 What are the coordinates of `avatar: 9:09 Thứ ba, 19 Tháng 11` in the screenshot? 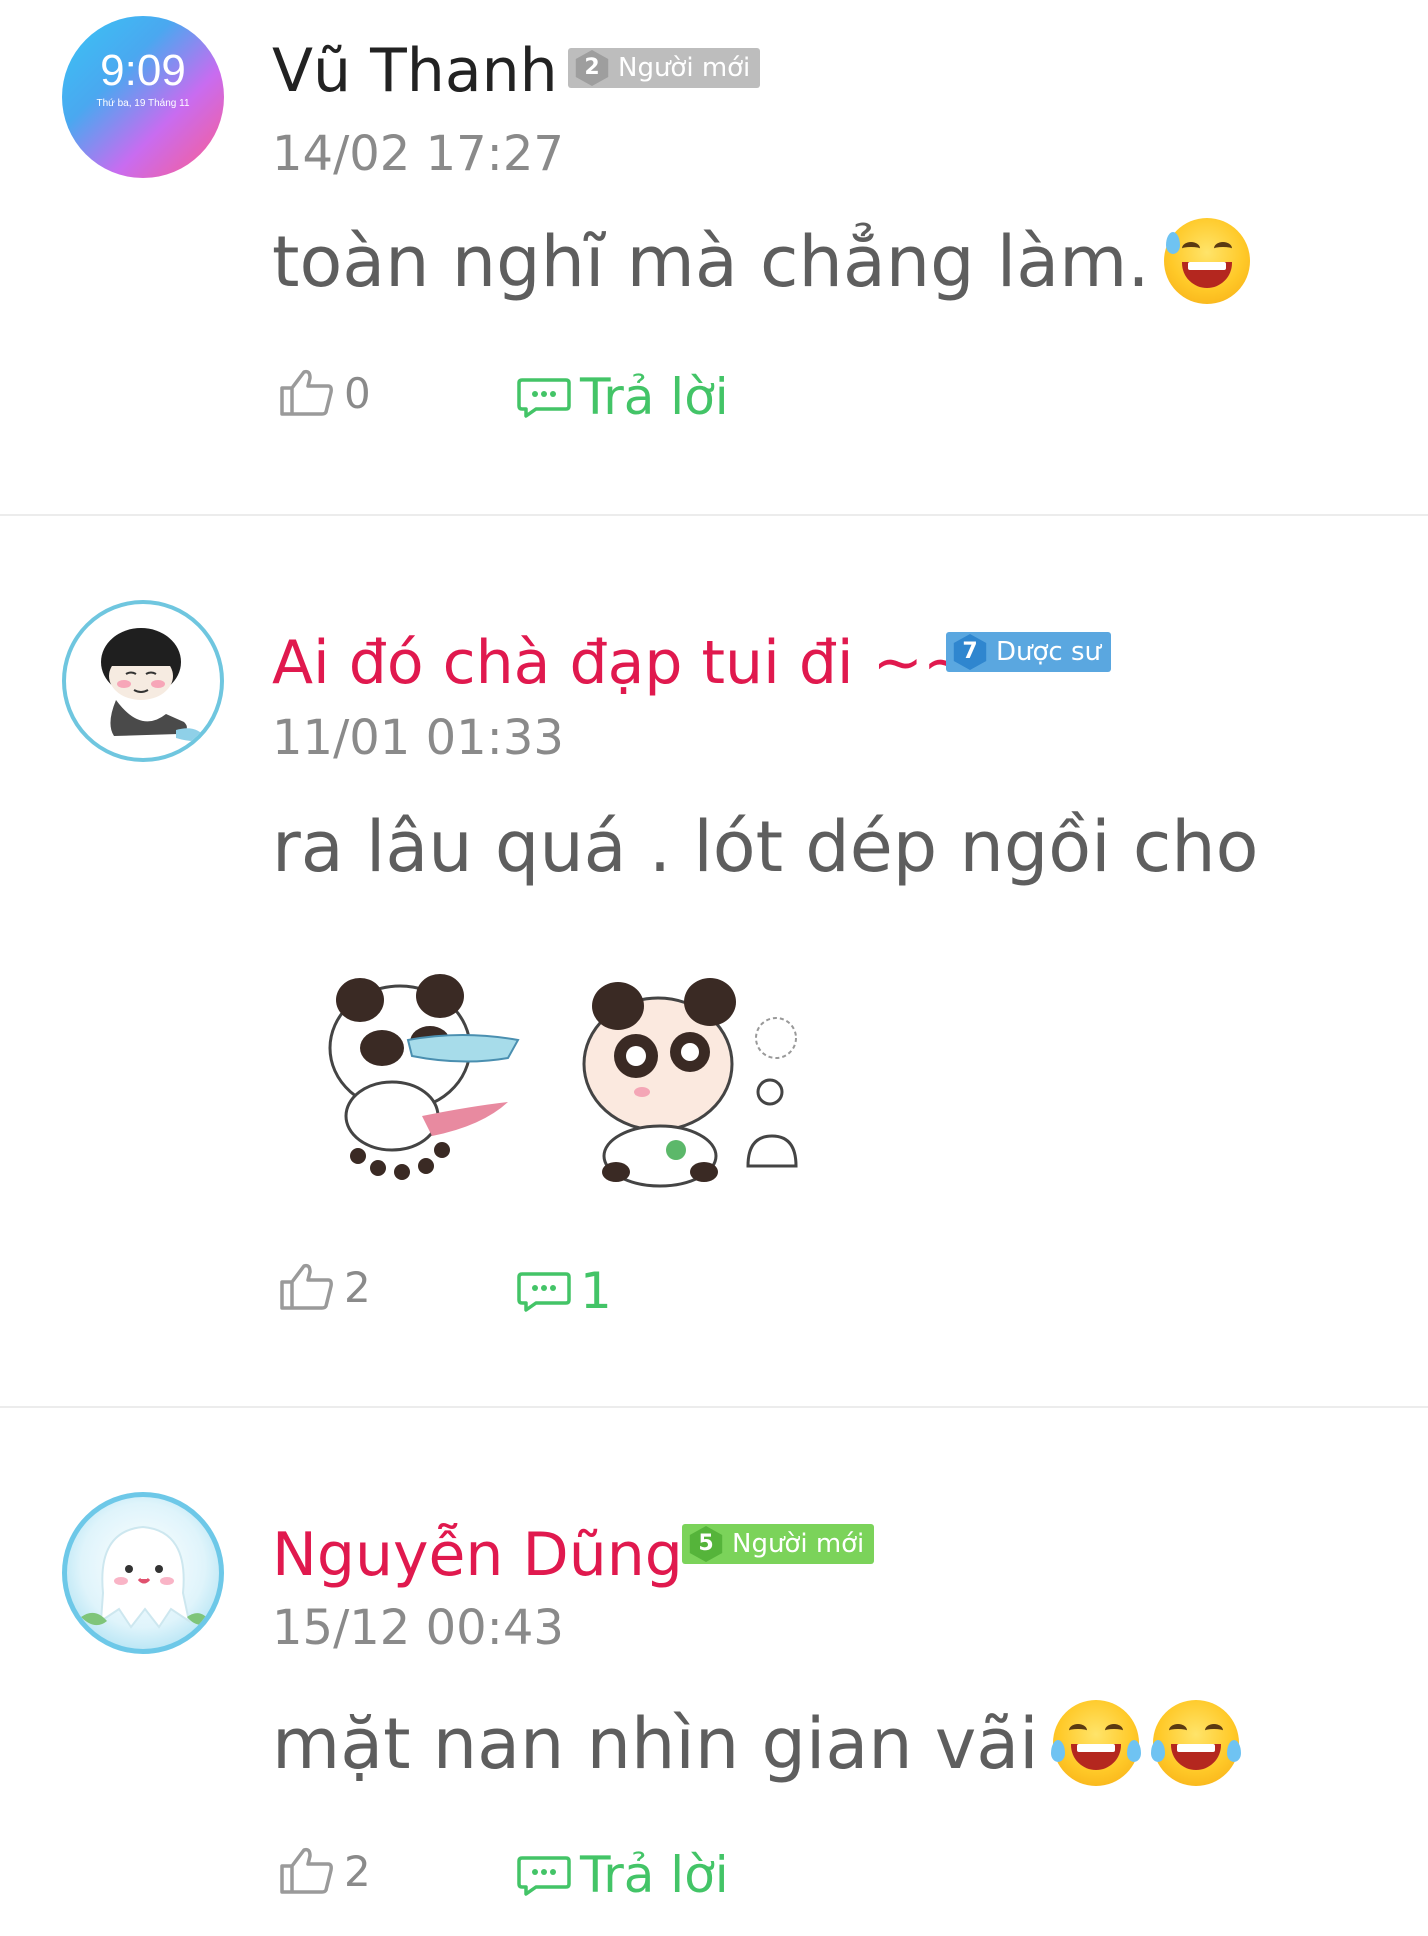 It's located at (143, 97).